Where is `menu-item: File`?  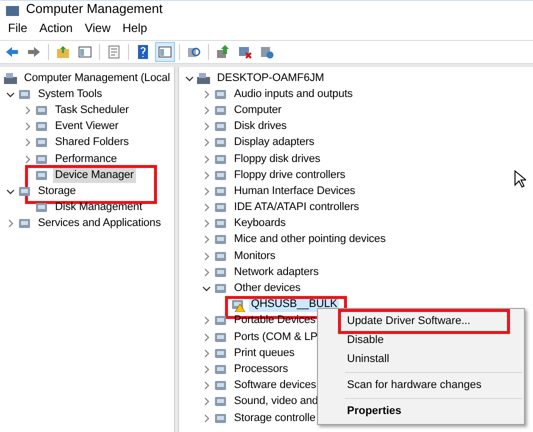
menu-item: File is located at coordinates (18, 28).